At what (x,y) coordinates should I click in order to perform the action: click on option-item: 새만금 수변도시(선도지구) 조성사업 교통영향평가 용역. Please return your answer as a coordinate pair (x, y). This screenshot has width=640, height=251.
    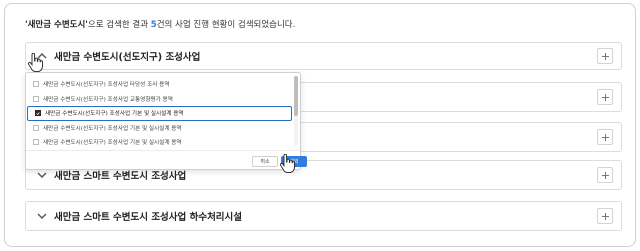
    Looking at the image, I should click on (160, 99).